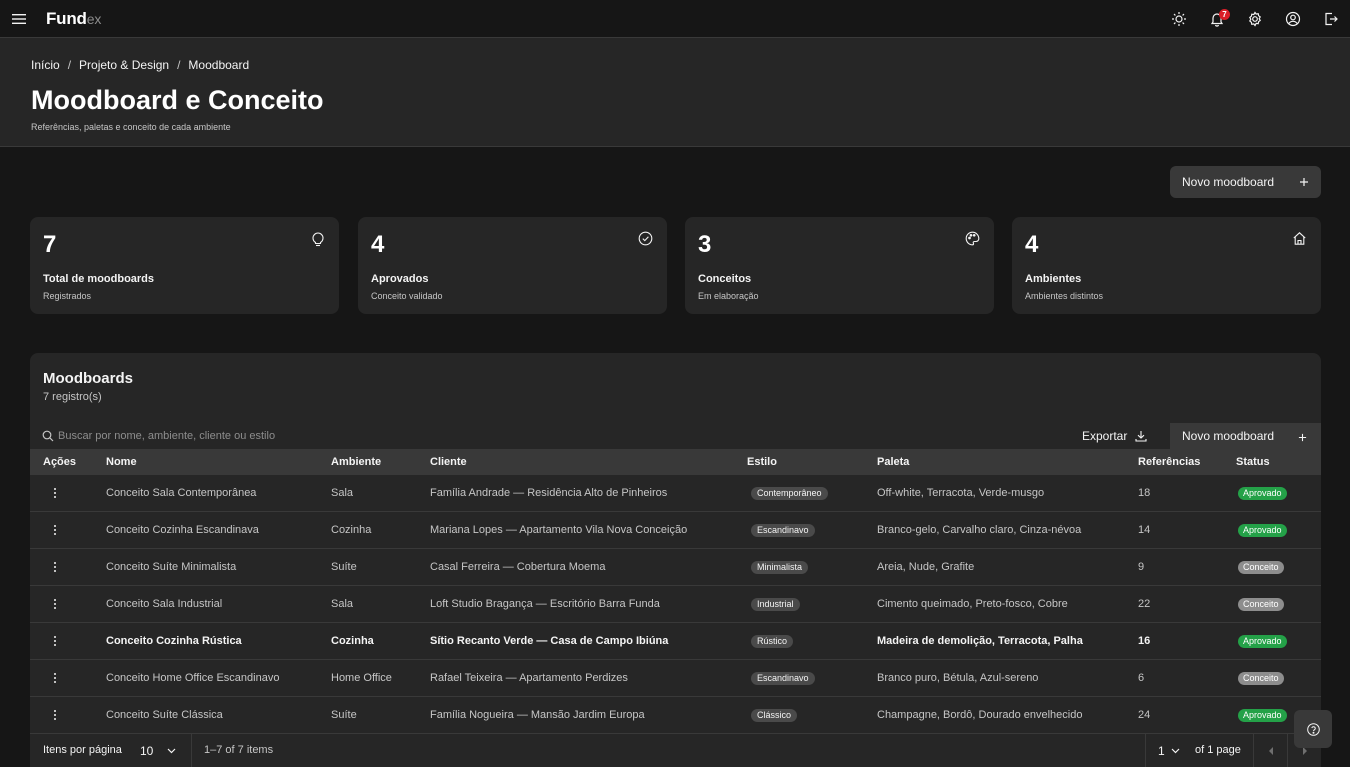  What do you see at coordinates (448, 462) in the screenshot?
I see `column-header-cliente: Cliente` at bounding box center [448, 462].